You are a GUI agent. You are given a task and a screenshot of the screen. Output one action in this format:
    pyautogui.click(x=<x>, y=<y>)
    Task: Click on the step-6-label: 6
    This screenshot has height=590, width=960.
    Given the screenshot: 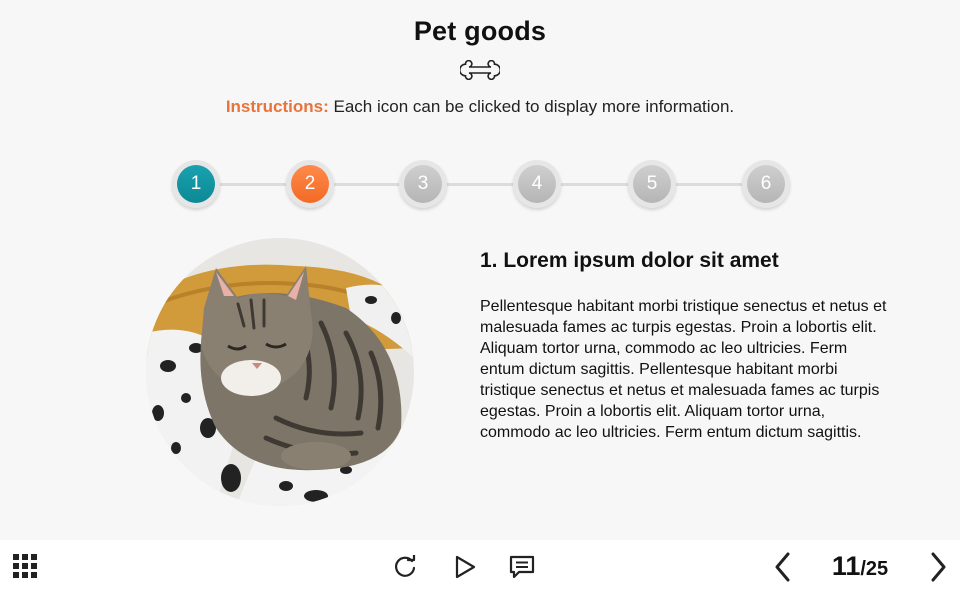 What is the action you would take?
    pyautogui.click(x=766, y=184)
    